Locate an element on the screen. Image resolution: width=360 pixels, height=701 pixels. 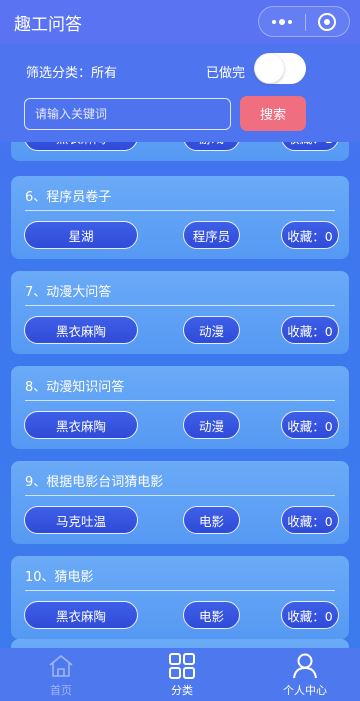
done-label: 已做完 is located at coordinates (226, 73).